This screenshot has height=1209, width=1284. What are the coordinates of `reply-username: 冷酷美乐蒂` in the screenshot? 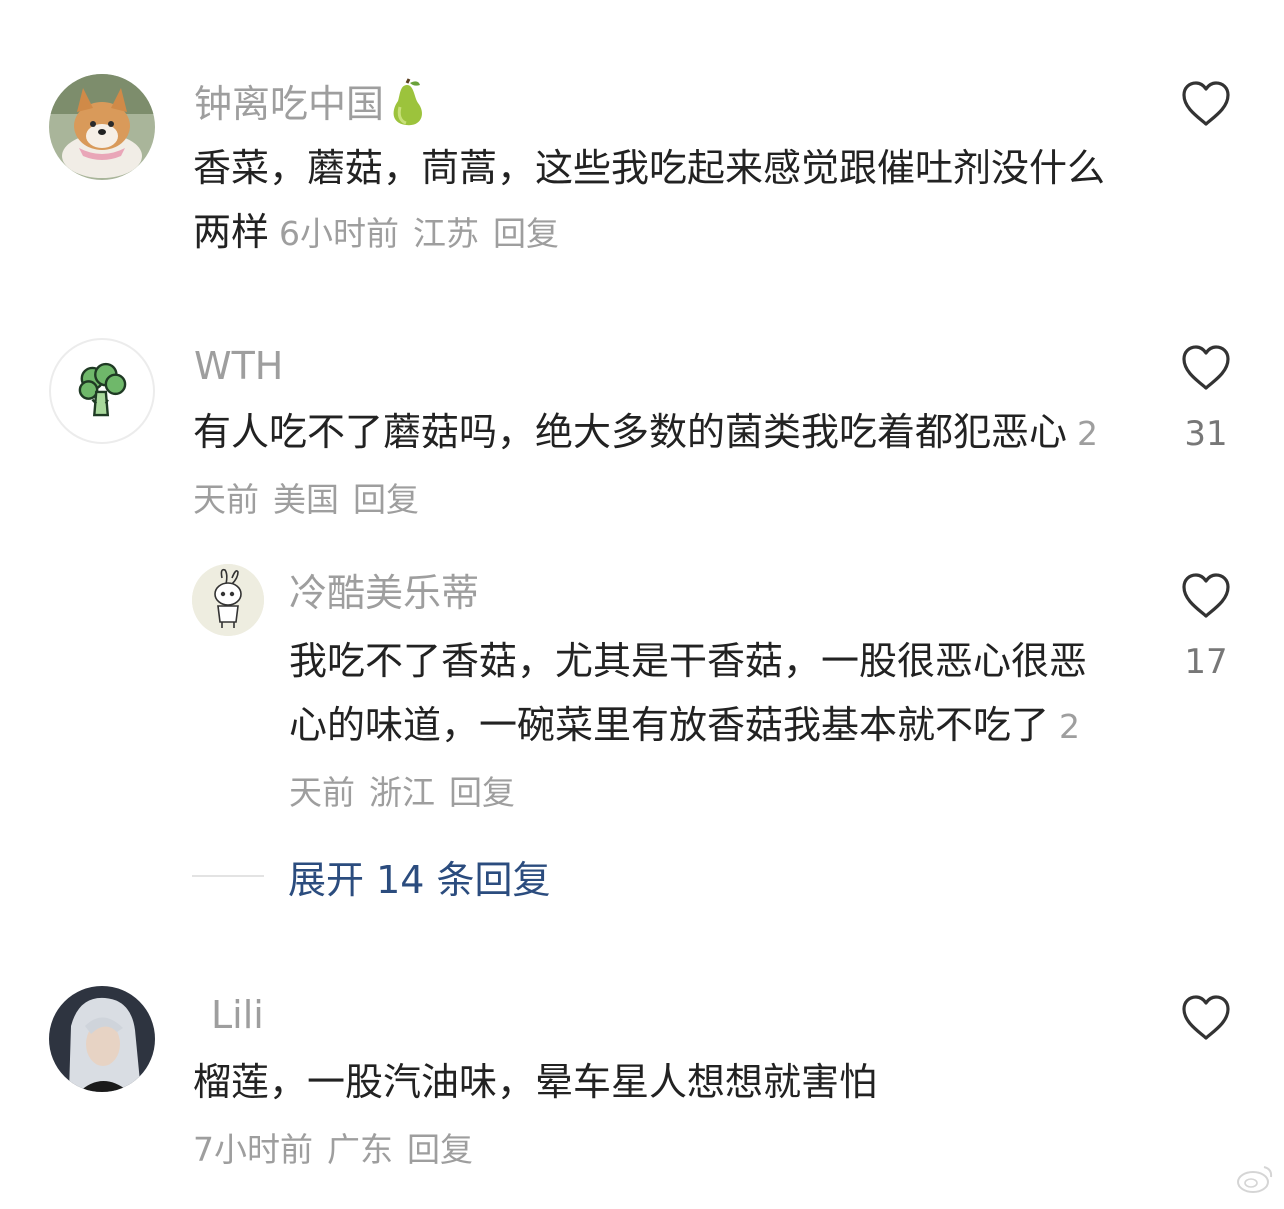 It's located at (384, 593).